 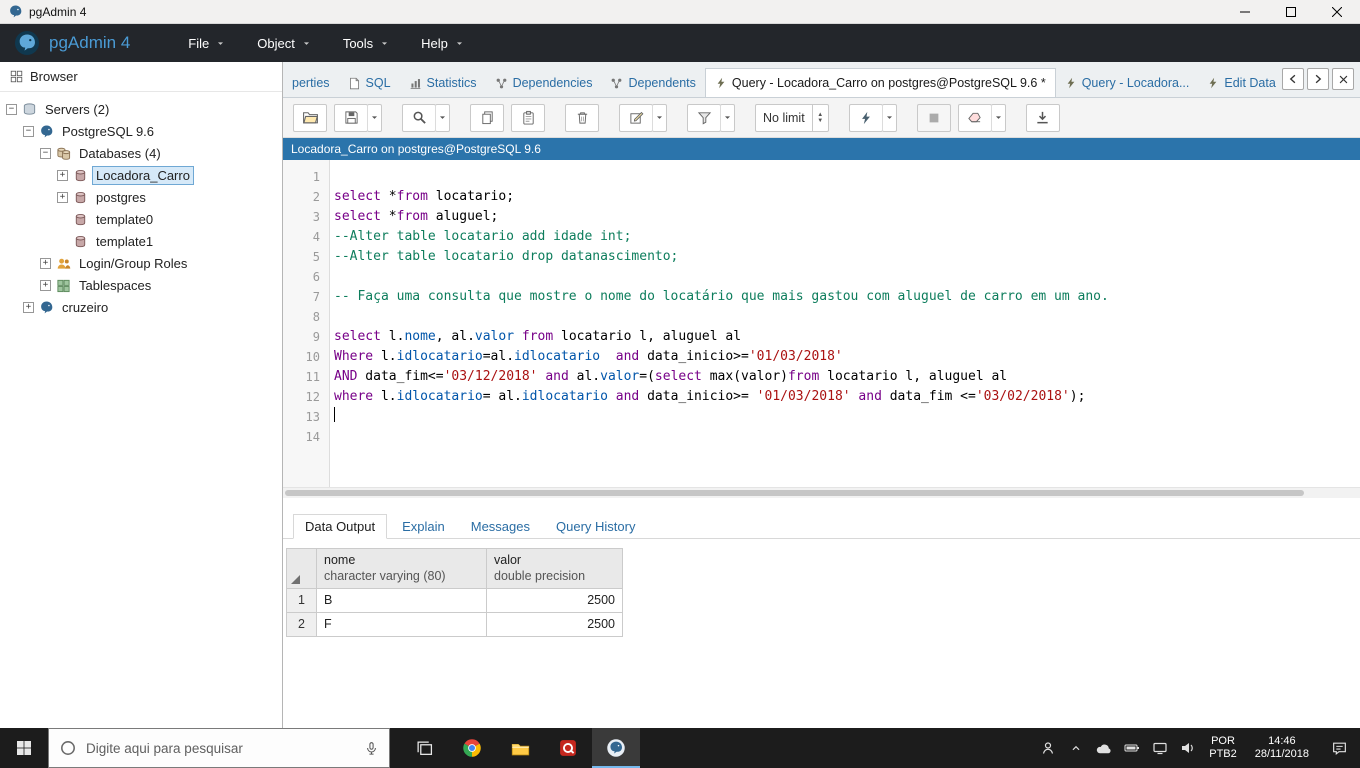 I want to click on clear-button-dropdown, so click(x=998, y=117).